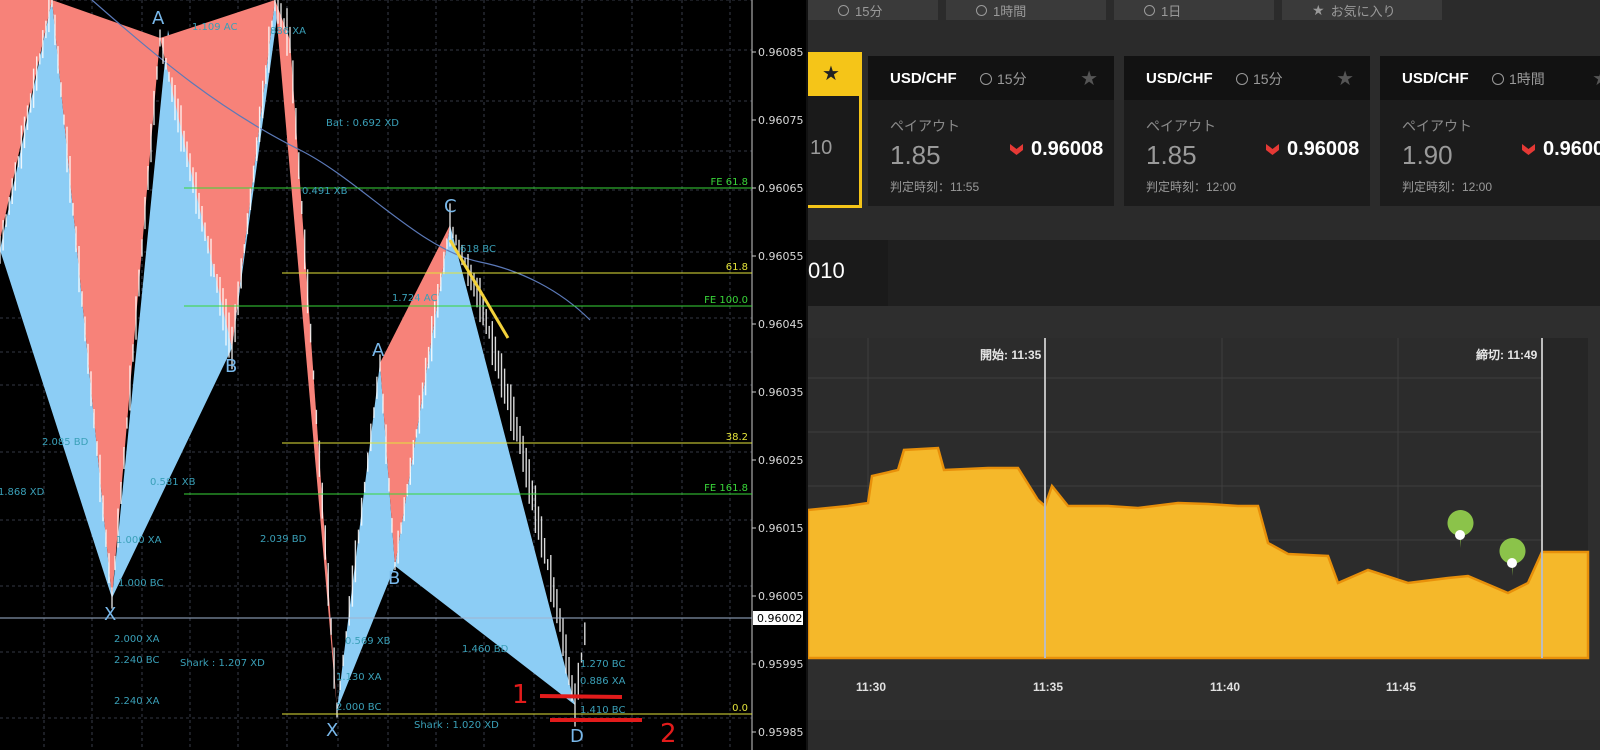  I want to click on fib-level-label: 38.2, so click(737, 437).